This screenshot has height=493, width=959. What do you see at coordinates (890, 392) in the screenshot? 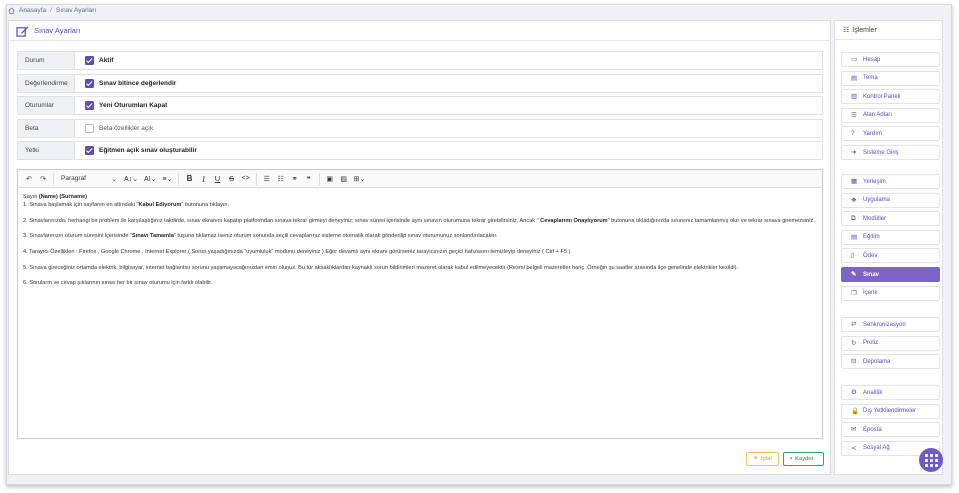
I see `sidebar-item-analitik: ⚙ Analitik` at bounding box center [890, 392].